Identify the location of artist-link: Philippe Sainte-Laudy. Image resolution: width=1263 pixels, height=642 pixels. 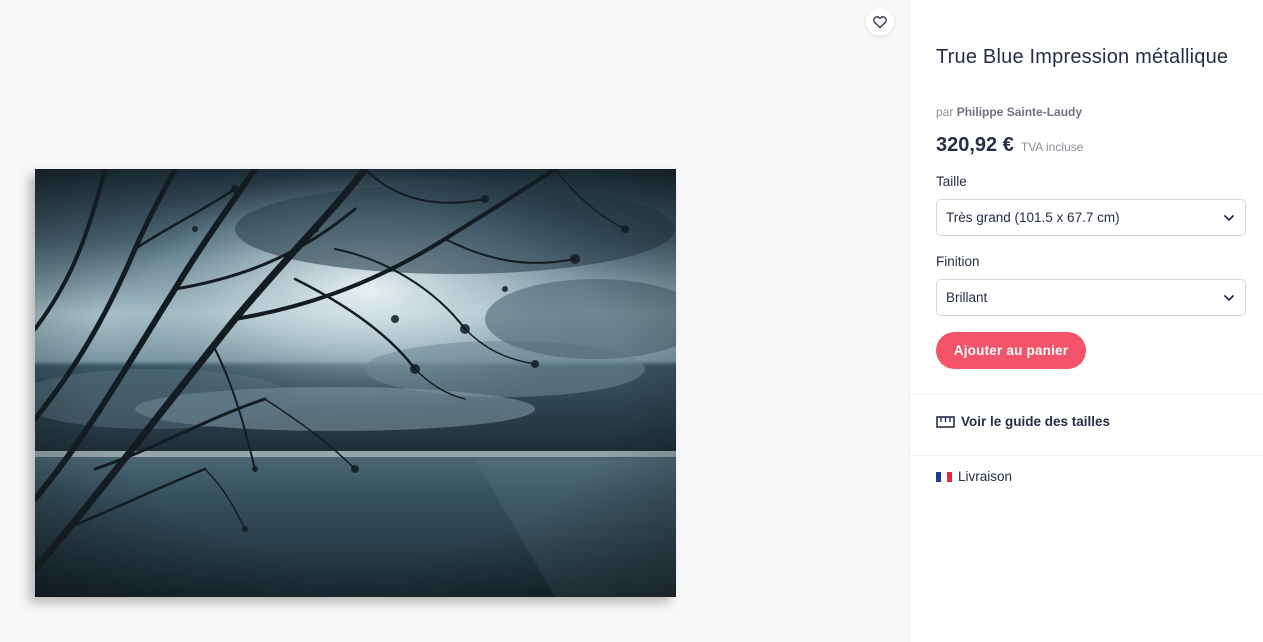
(1019, 112).